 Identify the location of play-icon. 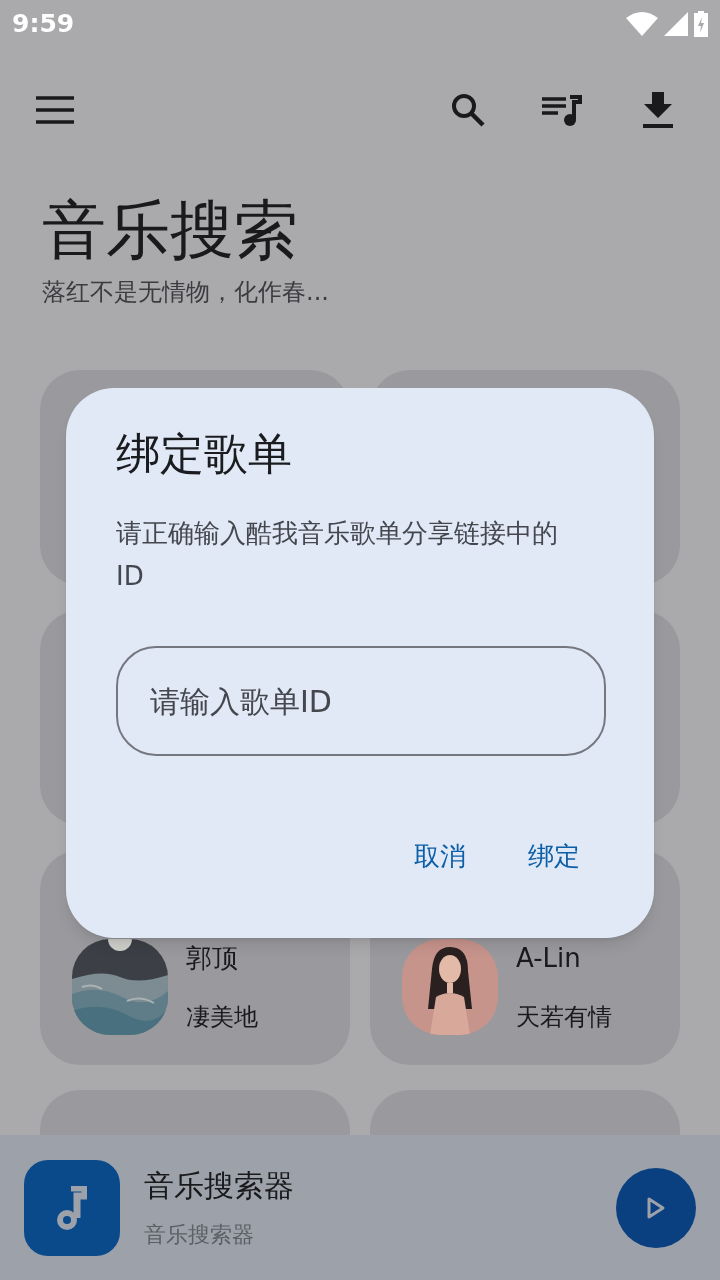
(656, 1207).